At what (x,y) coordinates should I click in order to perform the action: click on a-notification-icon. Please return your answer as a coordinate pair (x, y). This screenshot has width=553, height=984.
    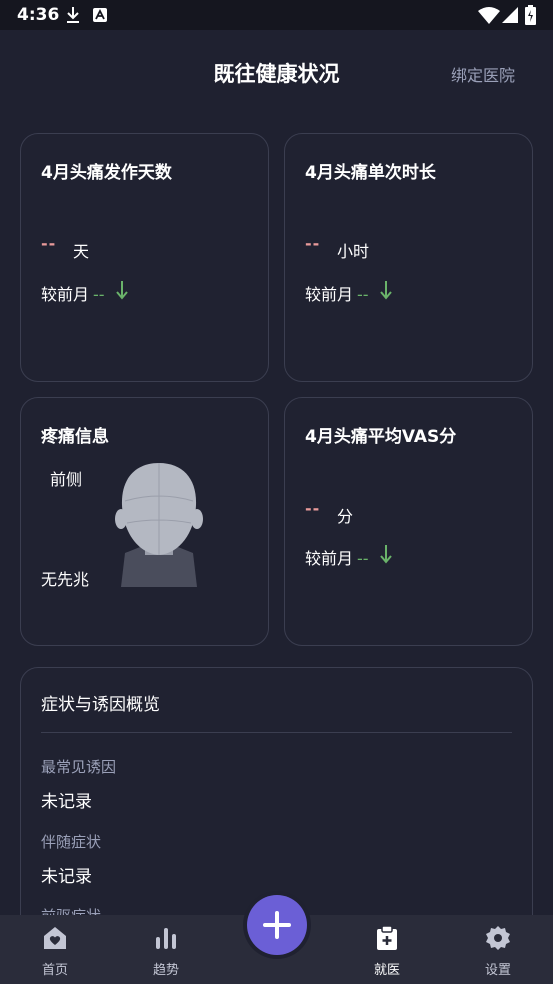
    Looking at the image, I should click on (100, 15).